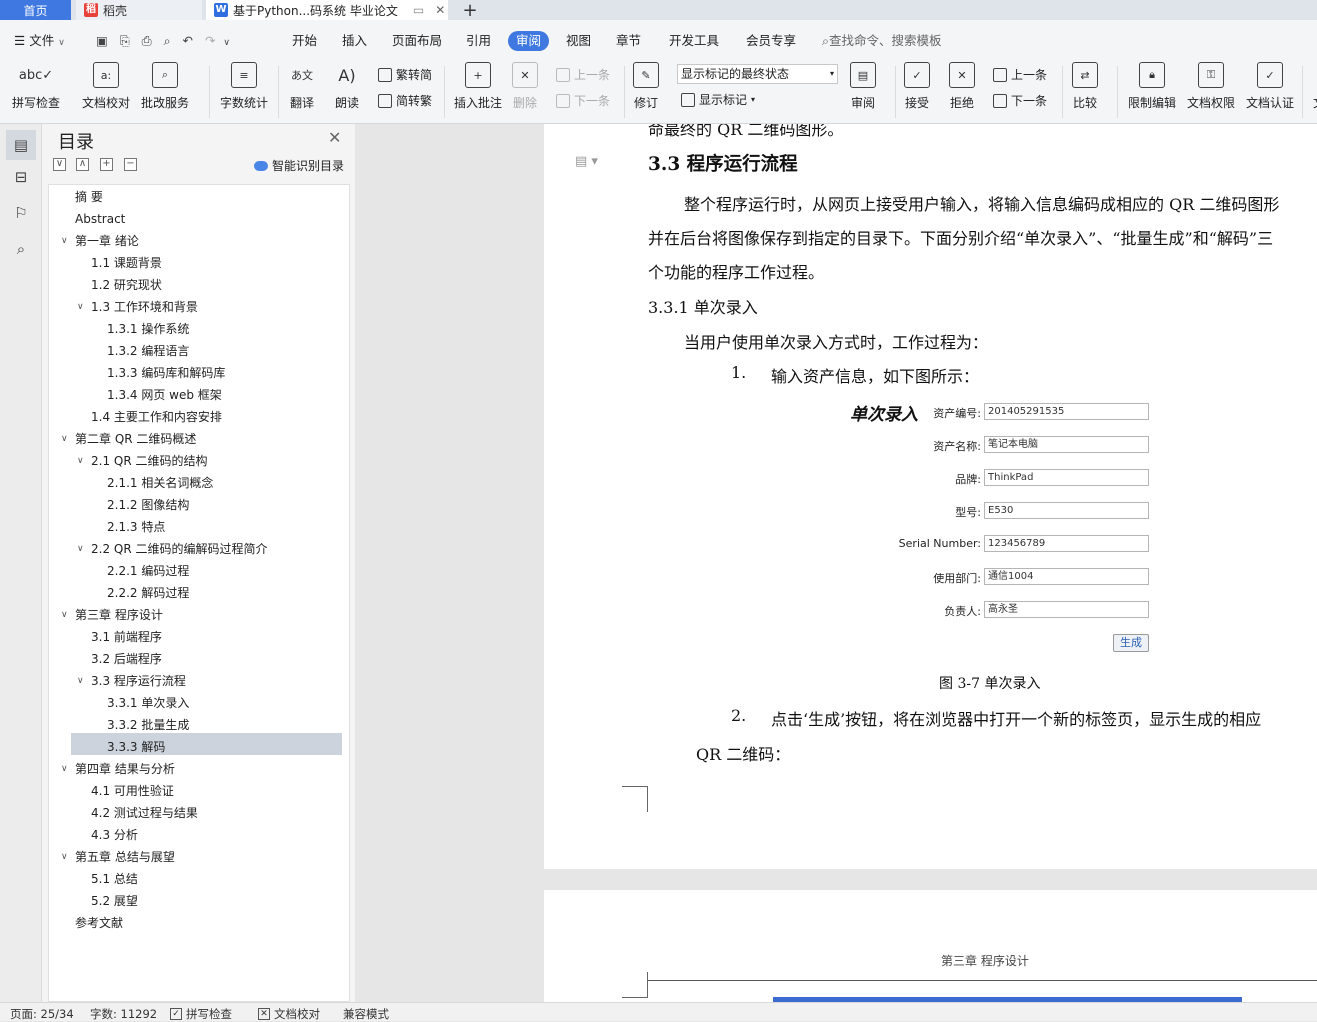 This screenshot has width=1317, height=1022. Describe the element at coordinates (148, 571) in the screenshot. I see `toc-item: 2.2.1 编码过程` at that location.